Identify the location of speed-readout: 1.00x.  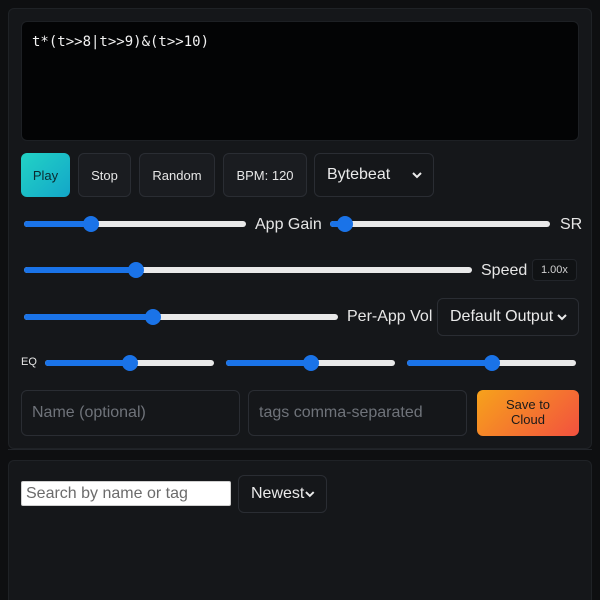
(554, 270).